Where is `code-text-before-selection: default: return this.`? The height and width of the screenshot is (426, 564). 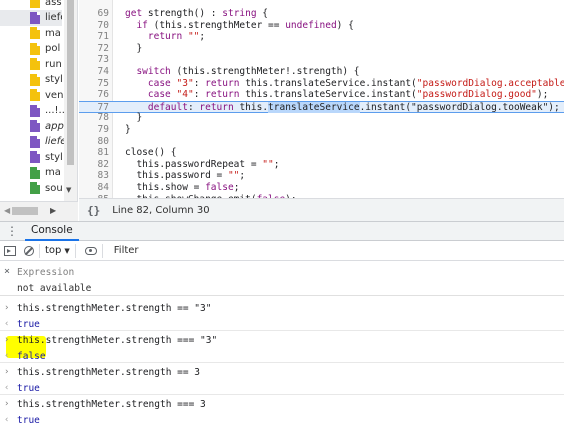
code-text-before-selection: default: return this. is located at coordinates (208, 107).